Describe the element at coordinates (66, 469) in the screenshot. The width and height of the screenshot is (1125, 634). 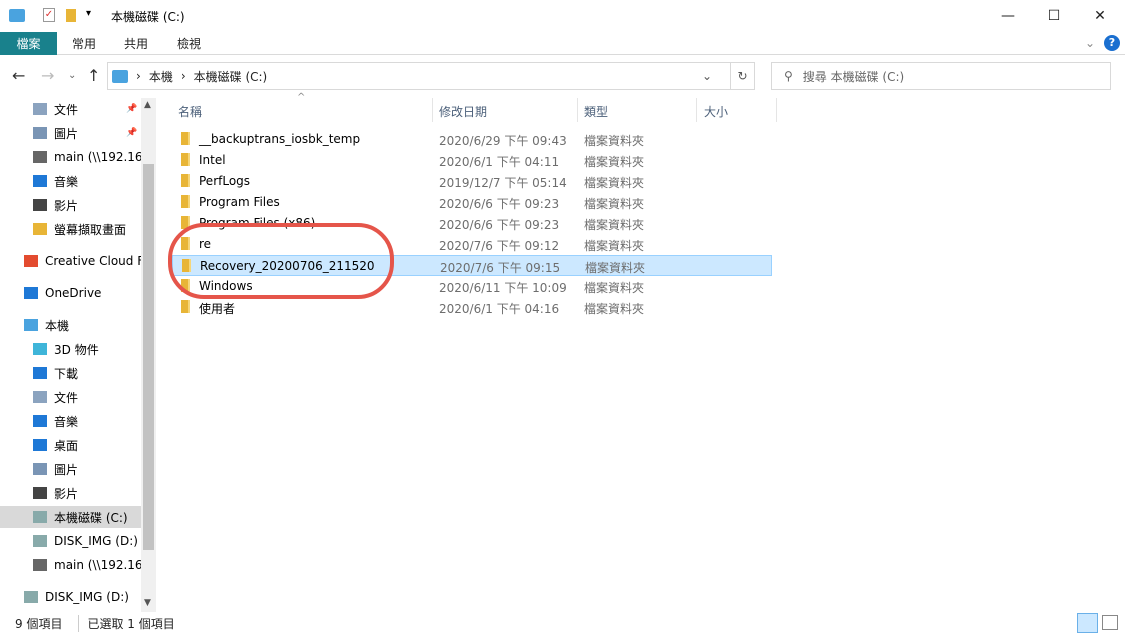
I see `sidebar-item-label: 圖片` at that location.